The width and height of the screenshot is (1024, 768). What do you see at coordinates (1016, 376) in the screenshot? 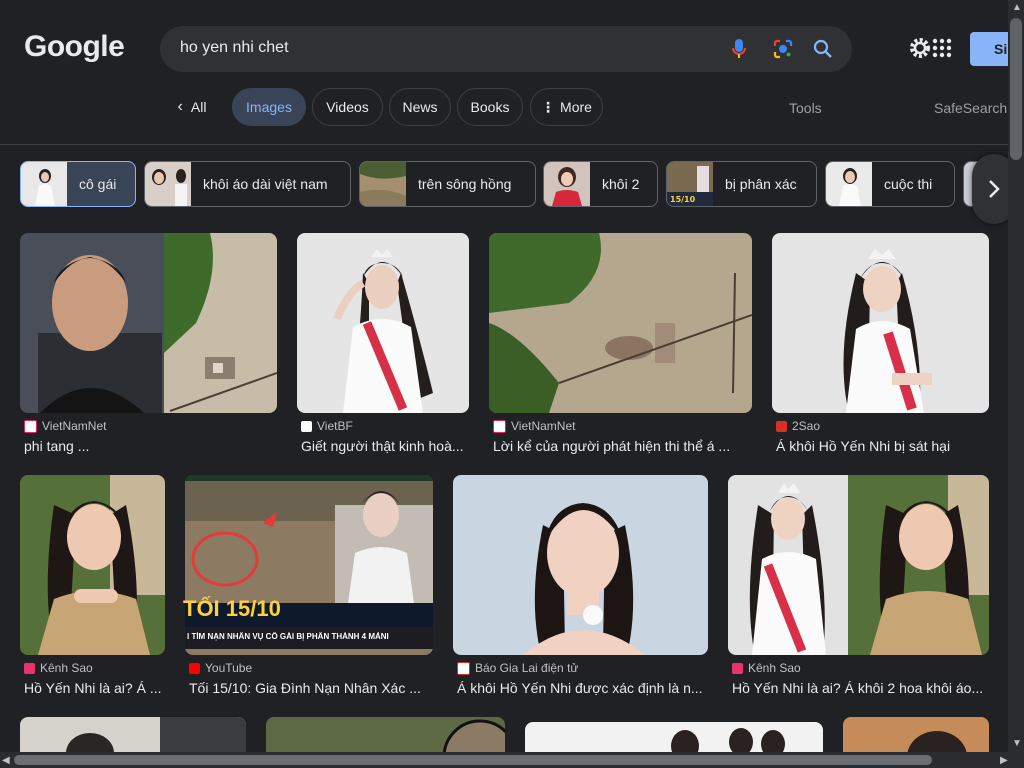
I see `vertical-scrollbar: ▲ ▼` at bounding box center [1016, 376].